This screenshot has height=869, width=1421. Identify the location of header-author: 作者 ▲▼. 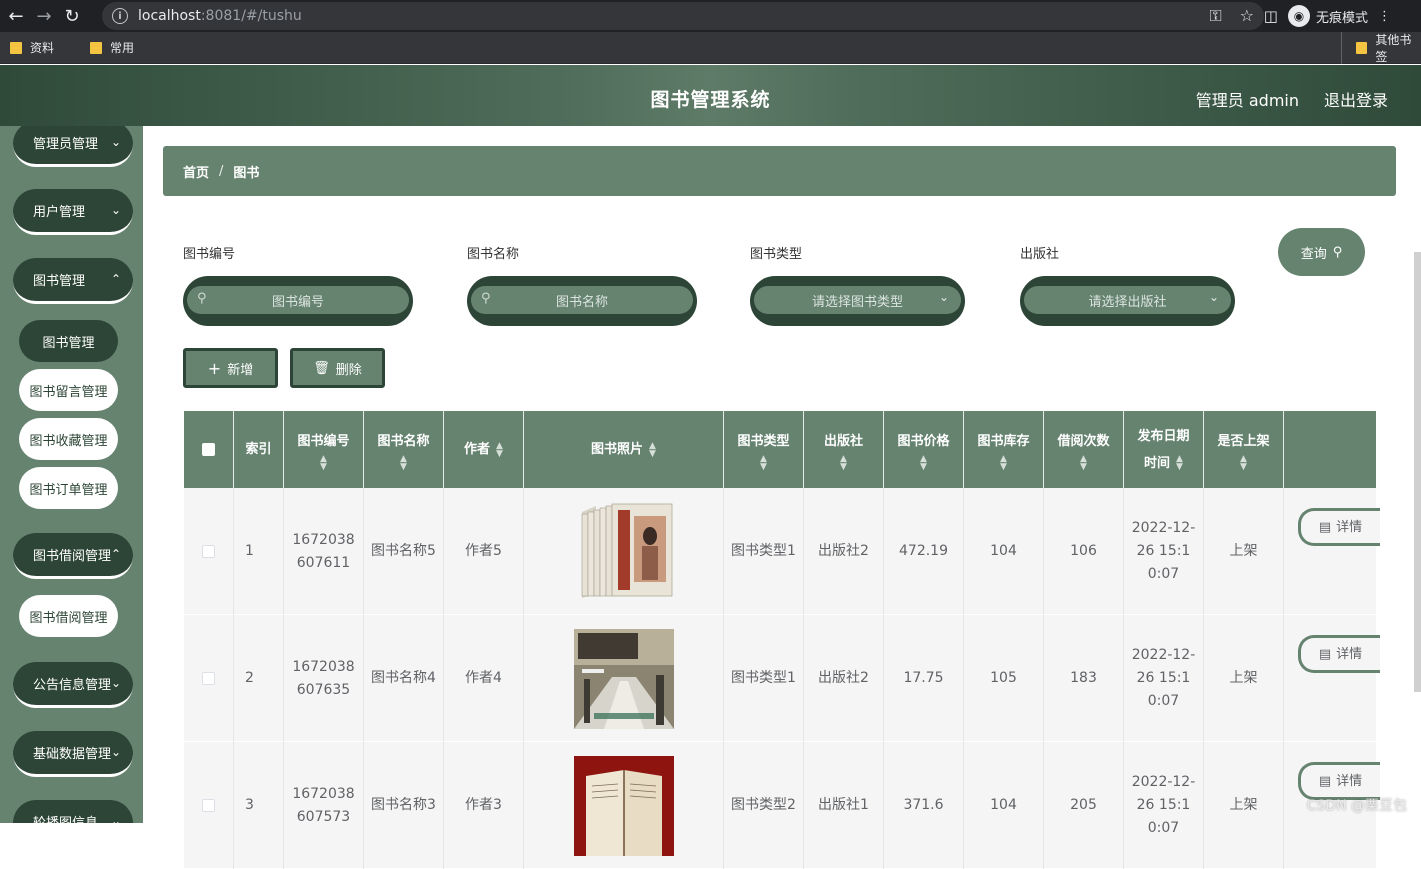
(484, 449).